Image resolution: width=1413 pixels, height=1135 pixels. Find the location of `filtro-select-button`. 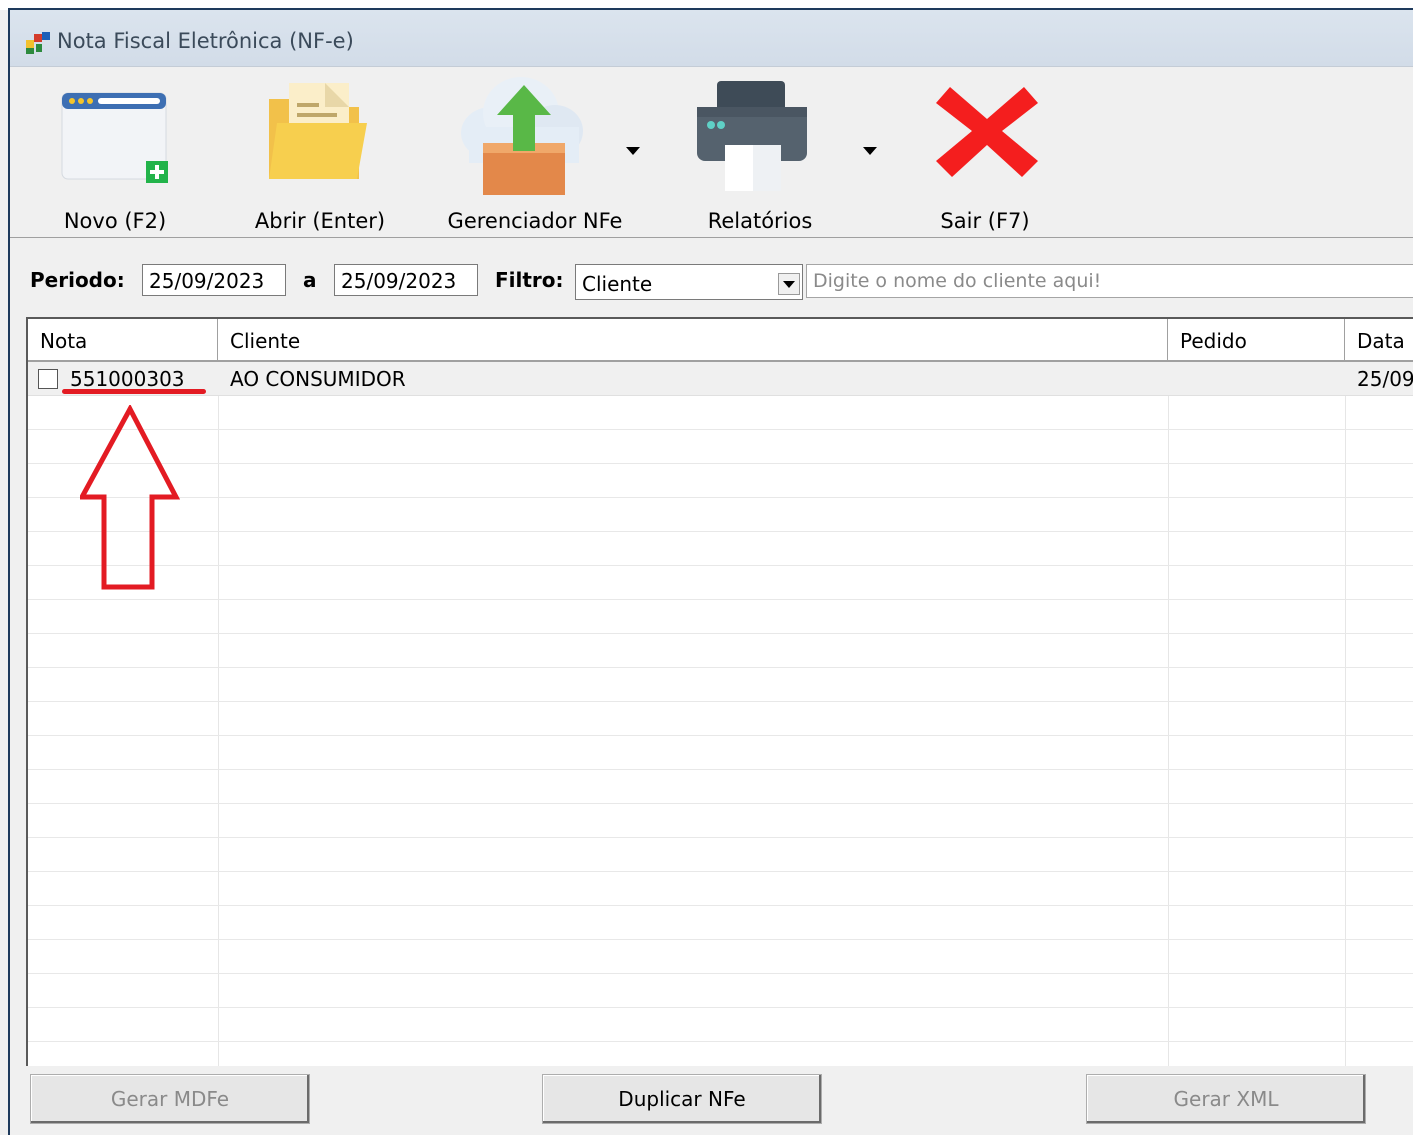

filtro-select-button is located at coordinates (789, 284).